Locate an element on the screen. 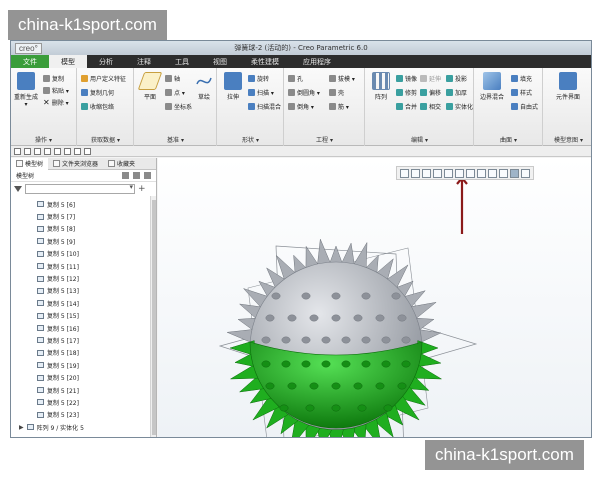 Image resolution: width=600 pixels, height=480 pixels. tree-scrollbar is located at coordinates (153, 316).